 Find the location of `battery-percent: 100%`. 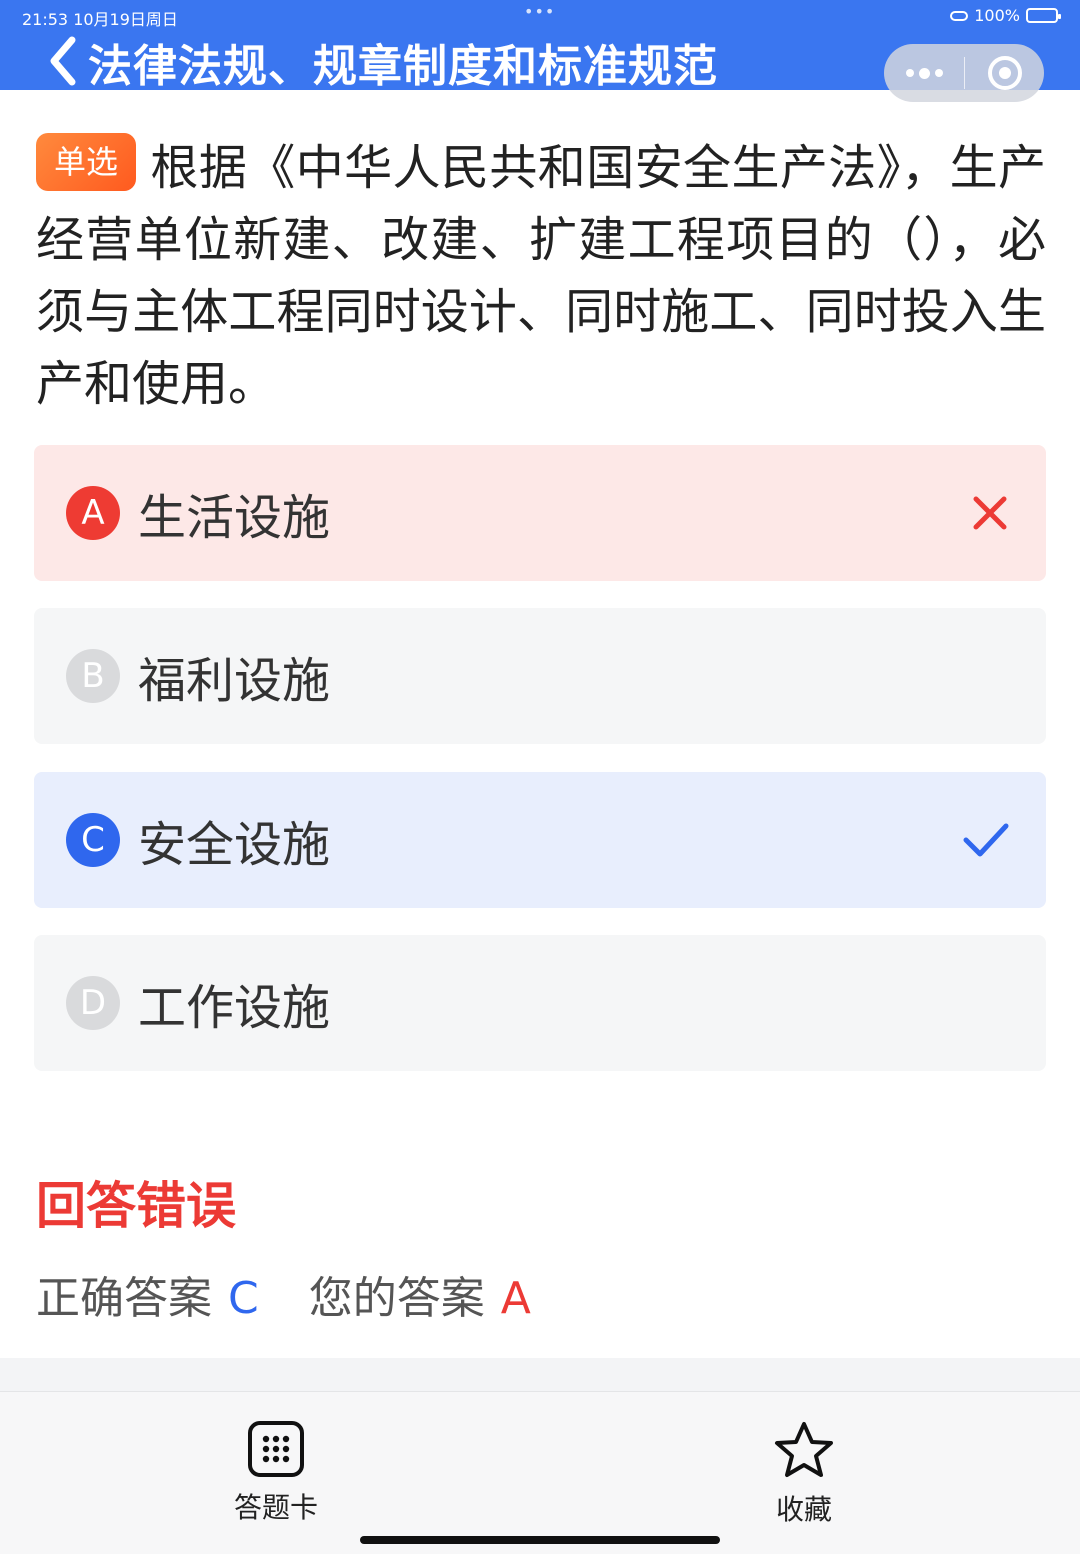

battery-percent: 100% is located at coordinates (997, 15).